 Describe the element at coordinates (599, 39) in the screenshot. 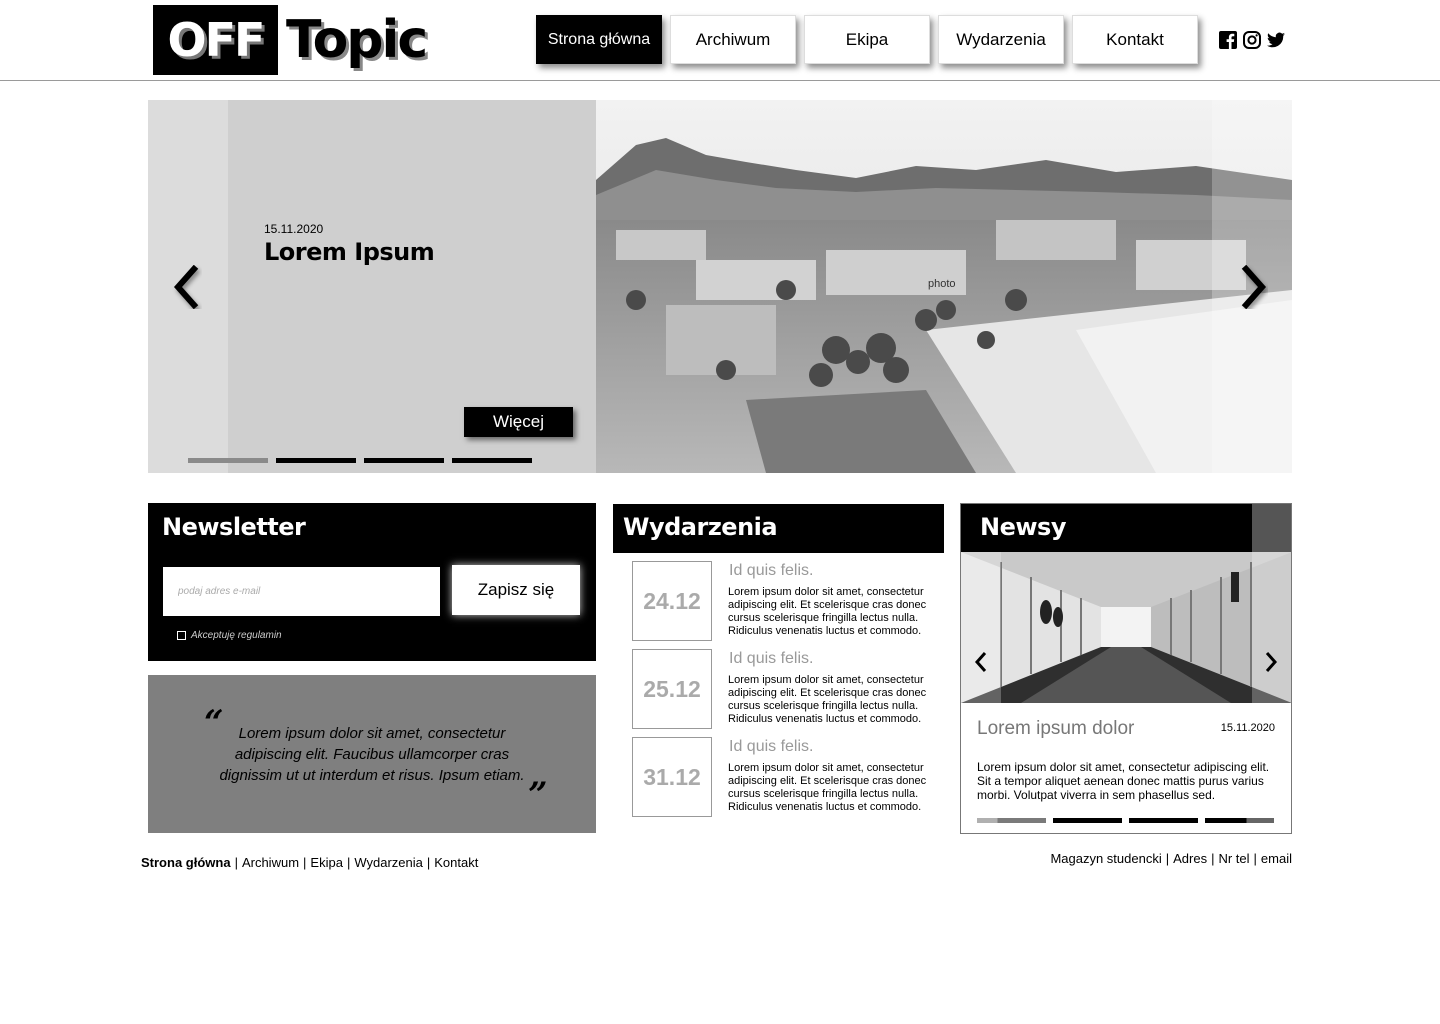

I see `nav-item-home: Strona główna` at that location.